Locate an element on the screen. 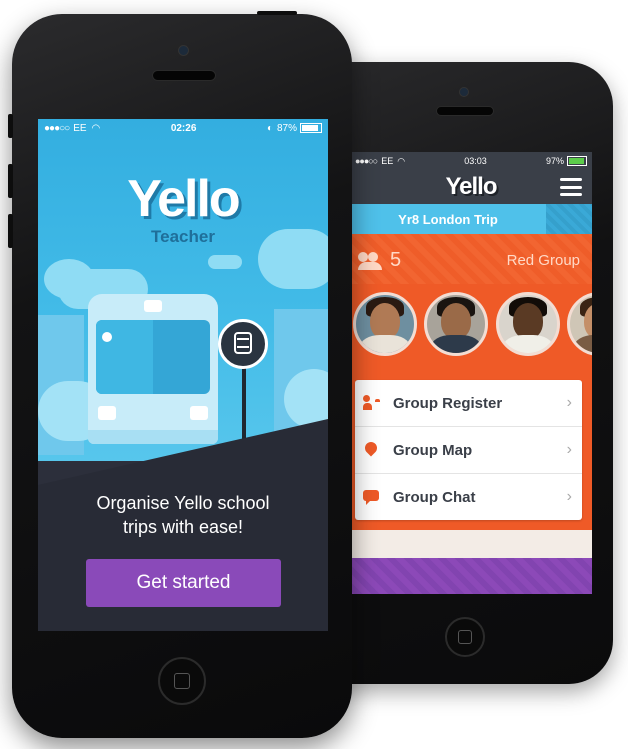 The height and width of the screenshot is (749, 628). menu-item-label: Group Register is located at coordinates (448, 403).